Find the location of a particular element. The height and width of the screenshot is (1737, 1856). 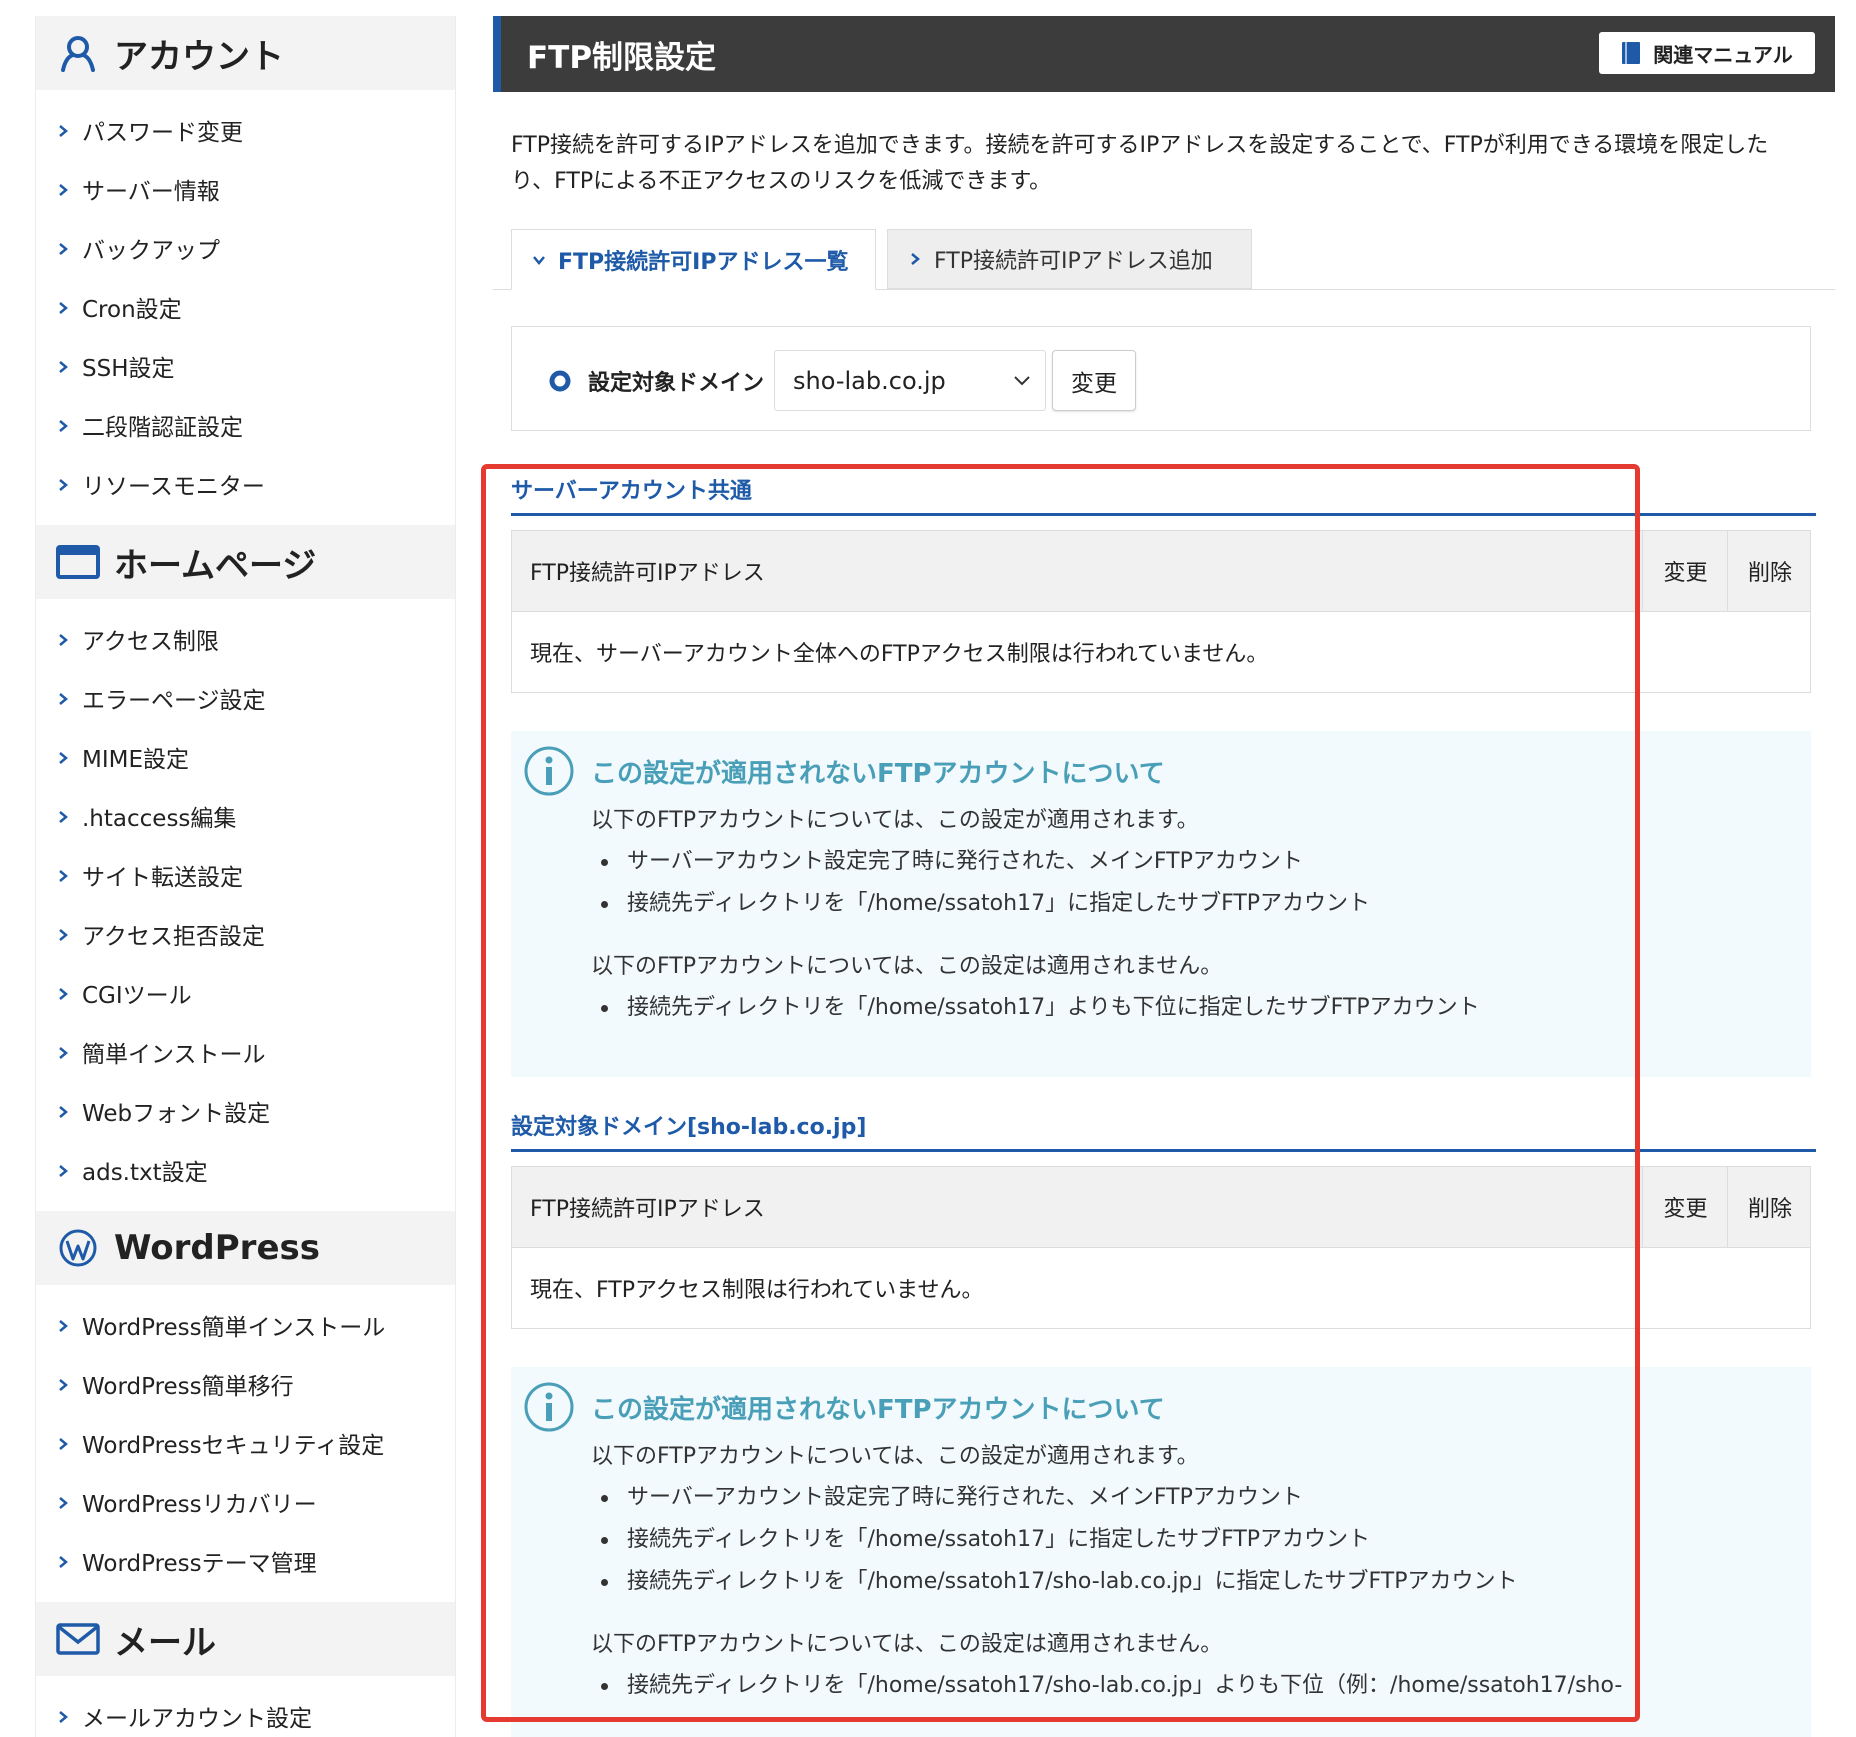

related-manual-button: 関連マニュアル is located at coordinates (1707, 53).